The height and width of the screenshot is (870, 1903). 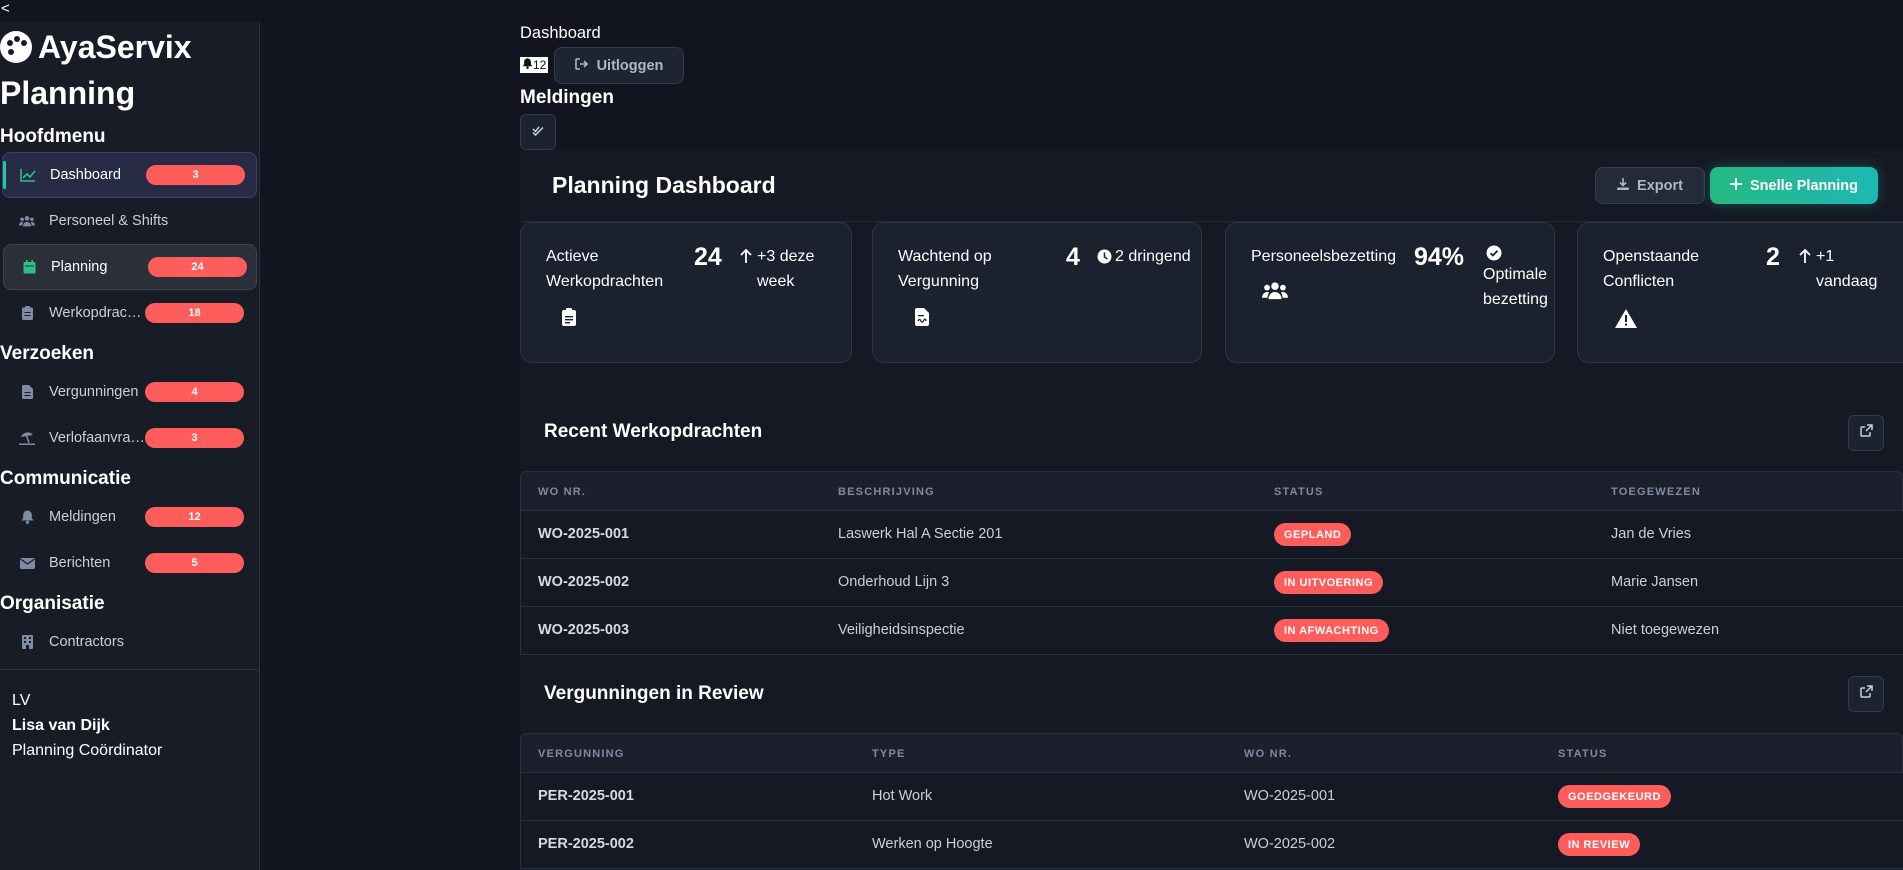 I want to click on sidebar-item-label: Meldingen, so click(x=82, y=517).